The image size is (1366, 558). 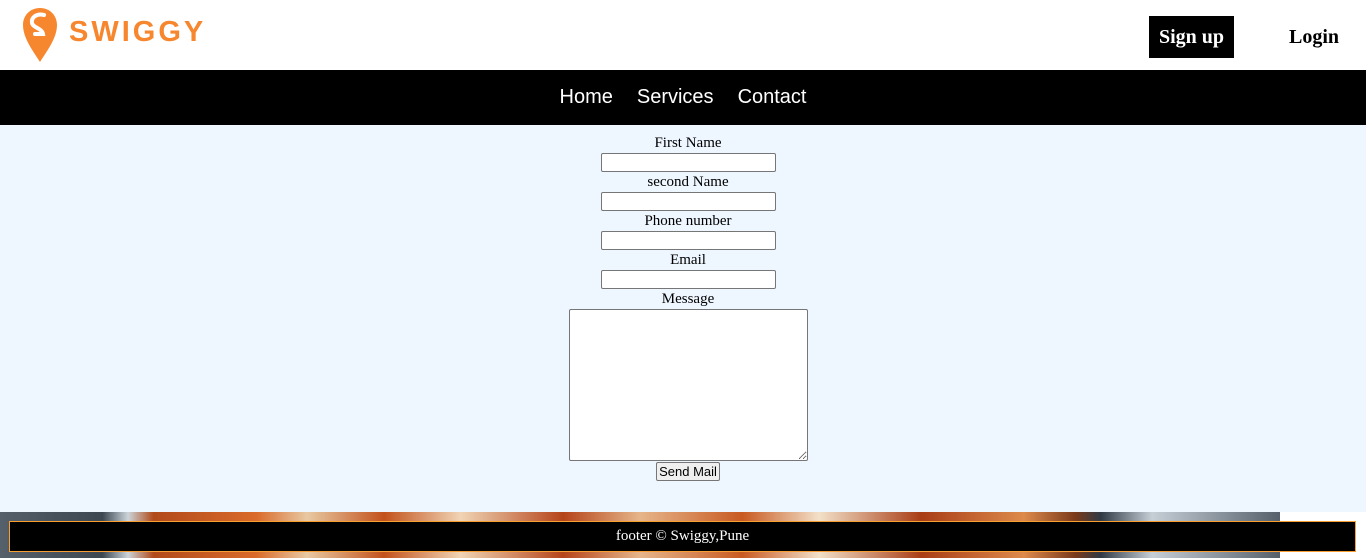 What do you see at coordinates (138, 31) in the screenshot?
I see `brand-name: SWIGGY` at bounding box center [138, 31].